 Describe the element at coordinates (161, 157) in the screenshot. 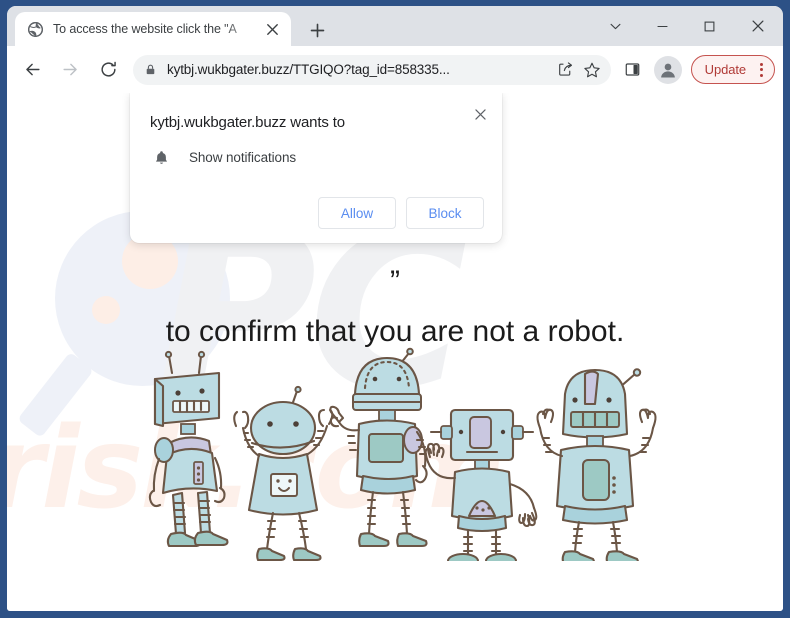

I see `bell-icon` at that location.